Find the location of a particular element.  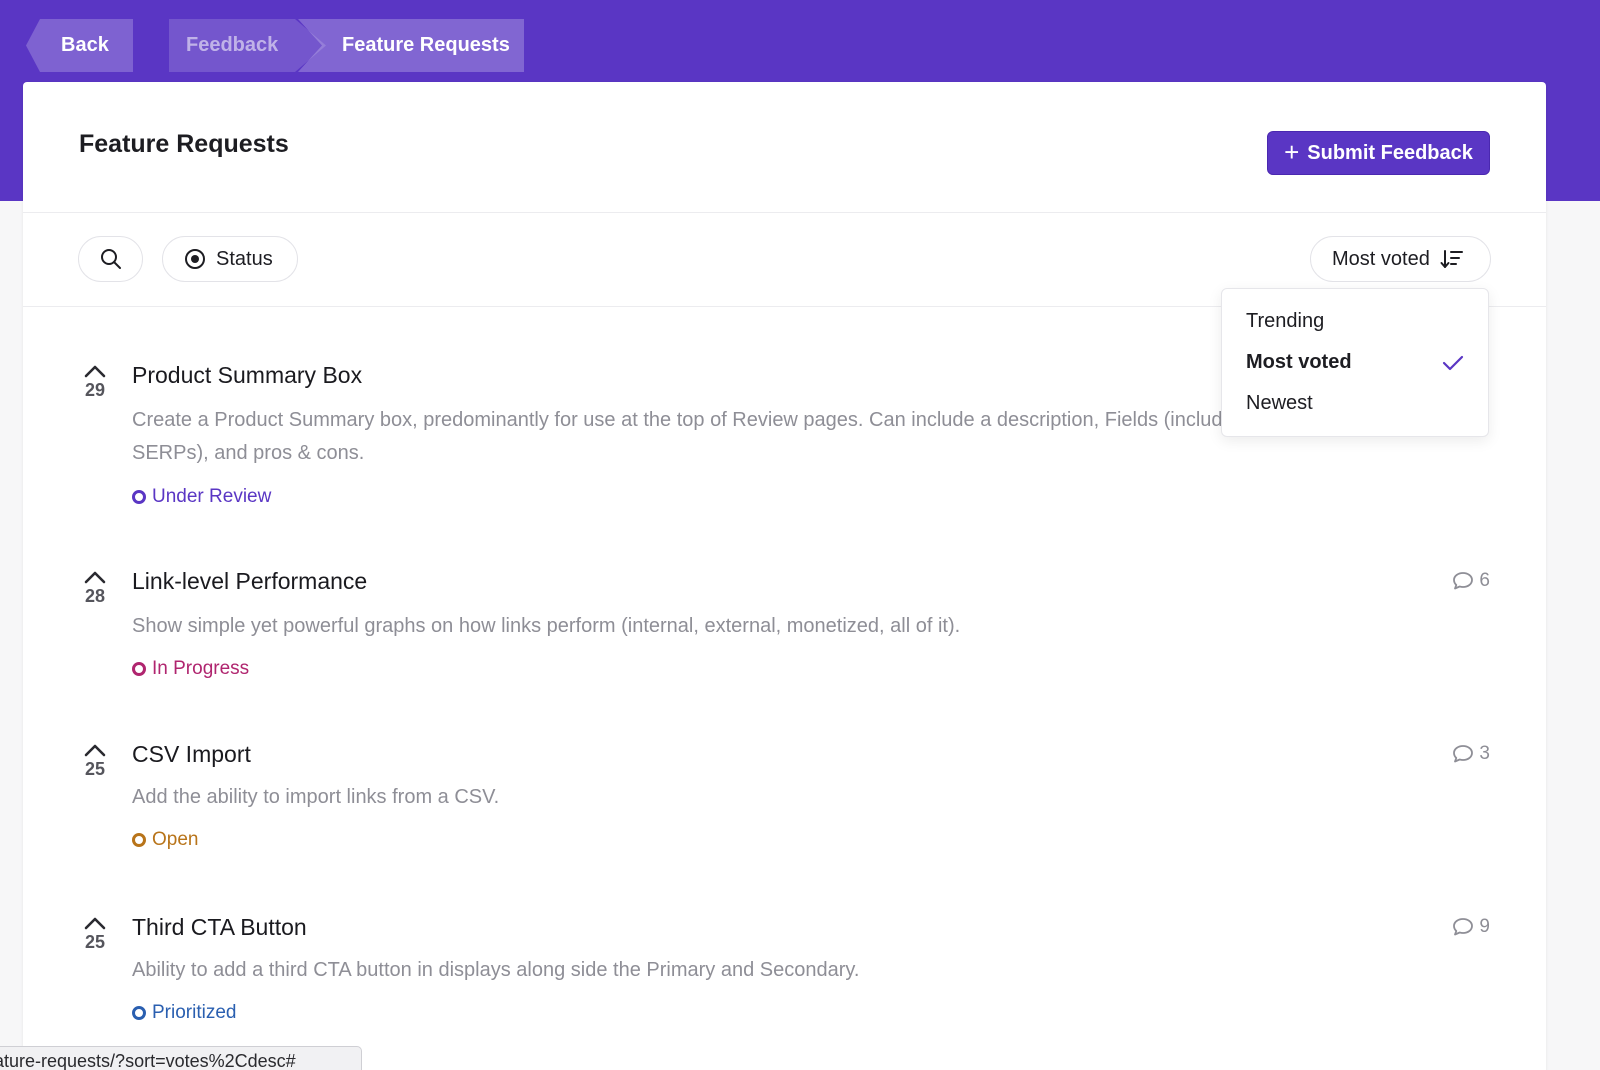

status-badge: Open is located at coordinates (165, 840).